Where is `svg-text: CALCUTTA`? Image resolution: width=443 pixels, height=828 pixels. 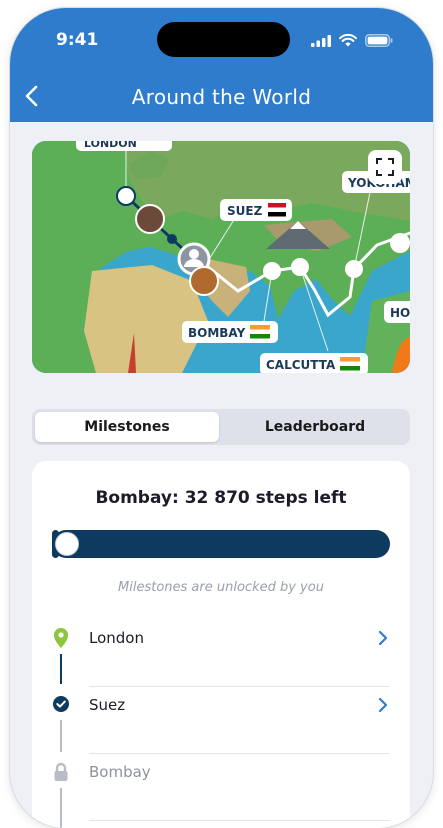
svg-text: CALCUTTA is located at coordinates (301, 365).